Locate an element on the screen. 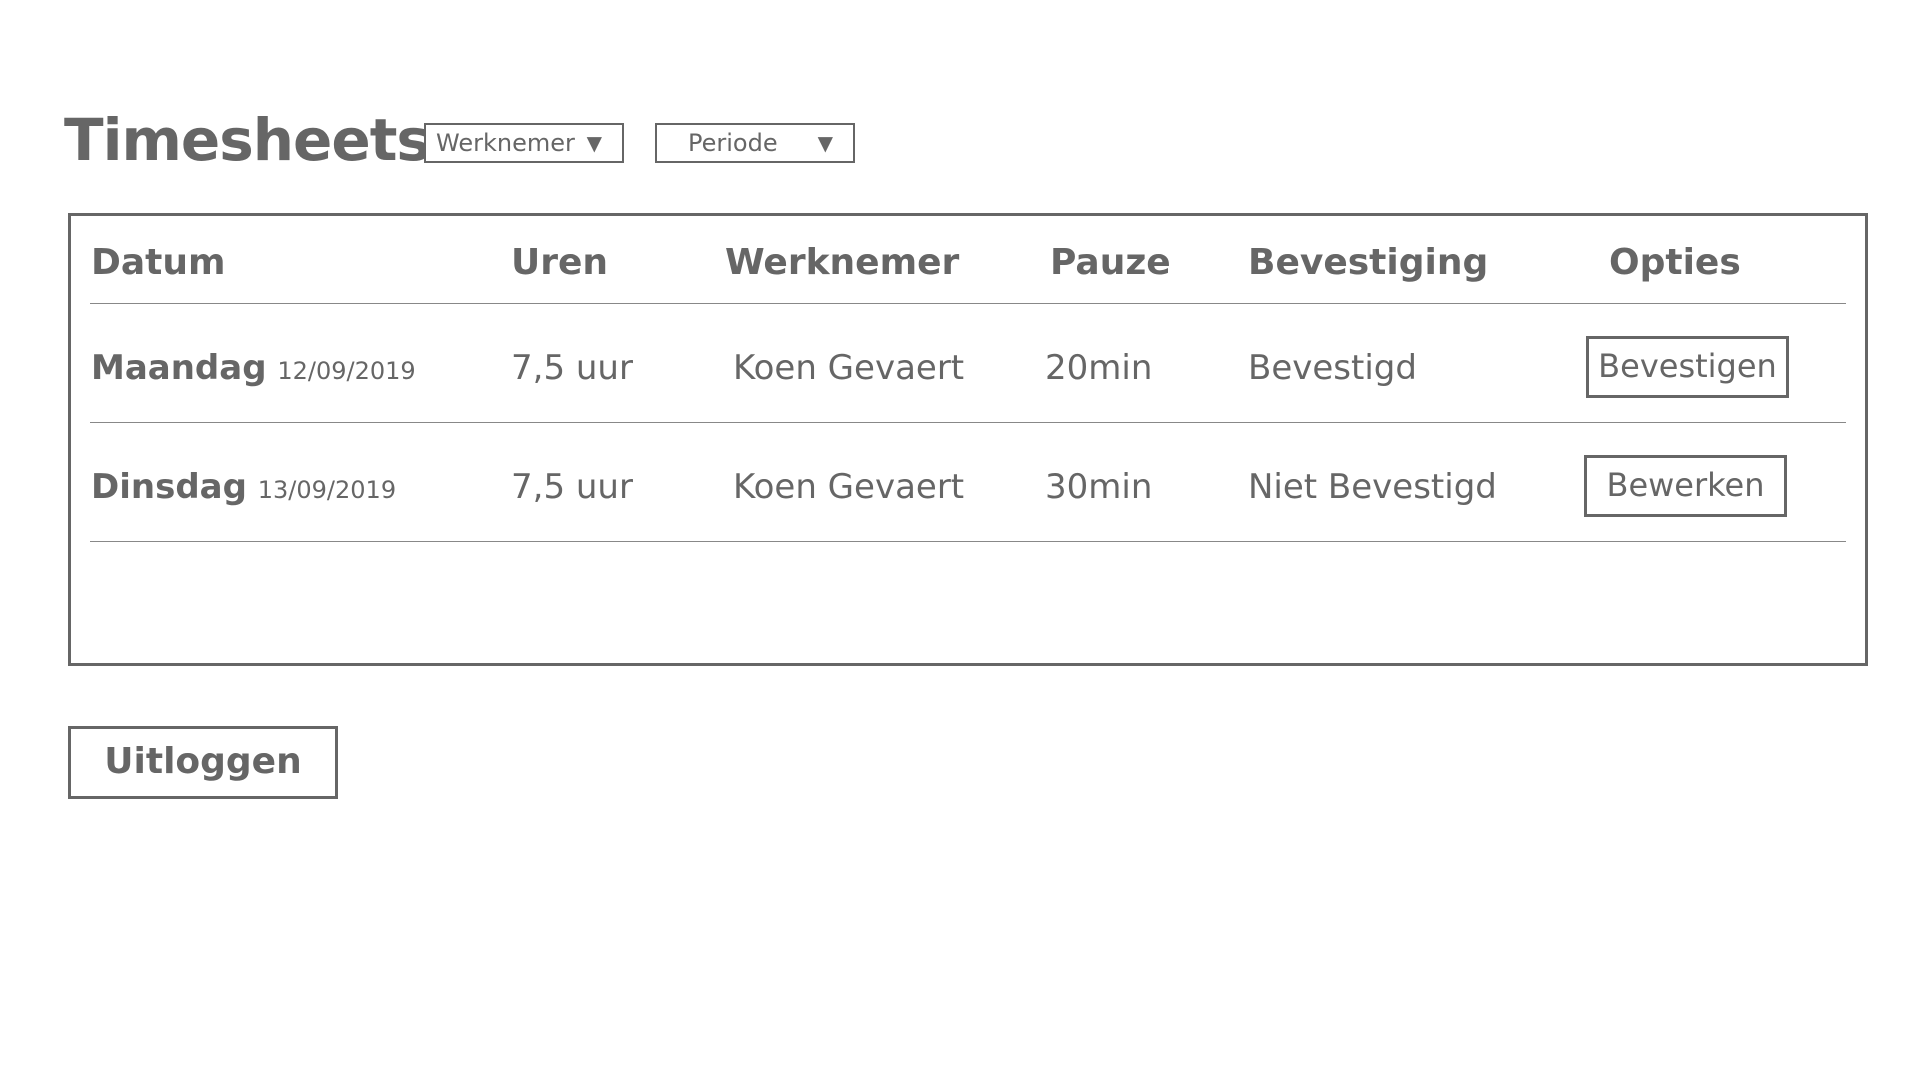 This screenshot has width=1920, height=1080. row-day: Dinsdag is located at coordinates (169, 487).